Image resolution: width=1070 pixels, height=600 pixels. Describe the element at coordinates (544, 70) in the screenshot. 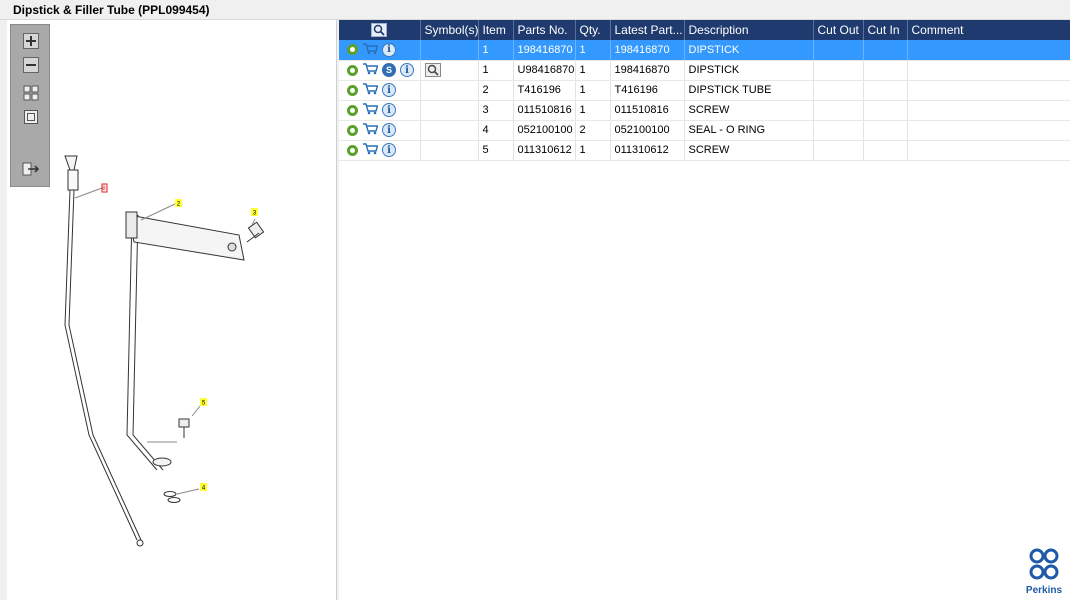

I see `parts-no-cell: U98416870` at that location.